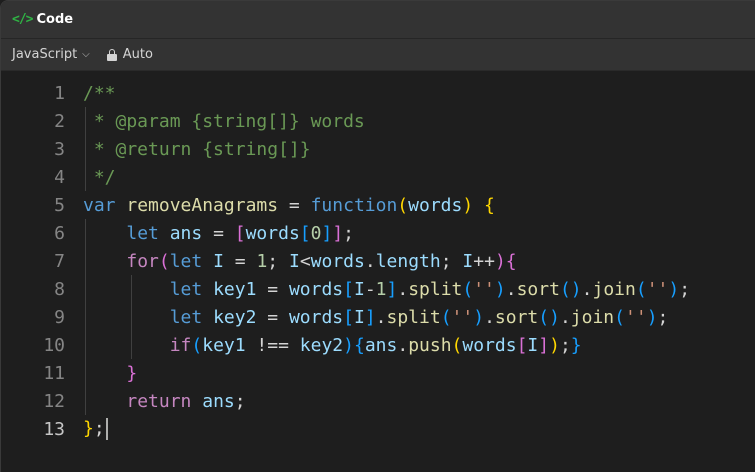  Describe the element at coordinates (54, 373) in the screenshot. I see `line-number: 11` at that location.